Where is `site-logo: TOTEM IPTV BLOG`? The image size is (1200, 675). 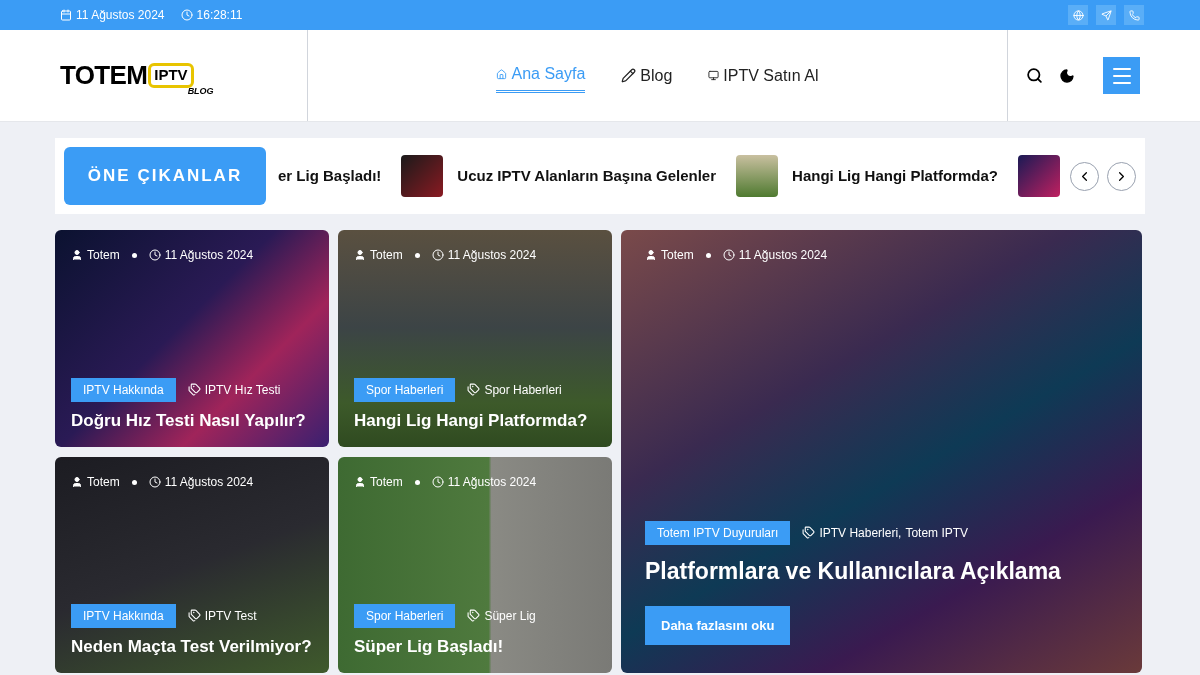
site-logo: TOTEM IPTV BLOG is located at coordinates (137, 75).